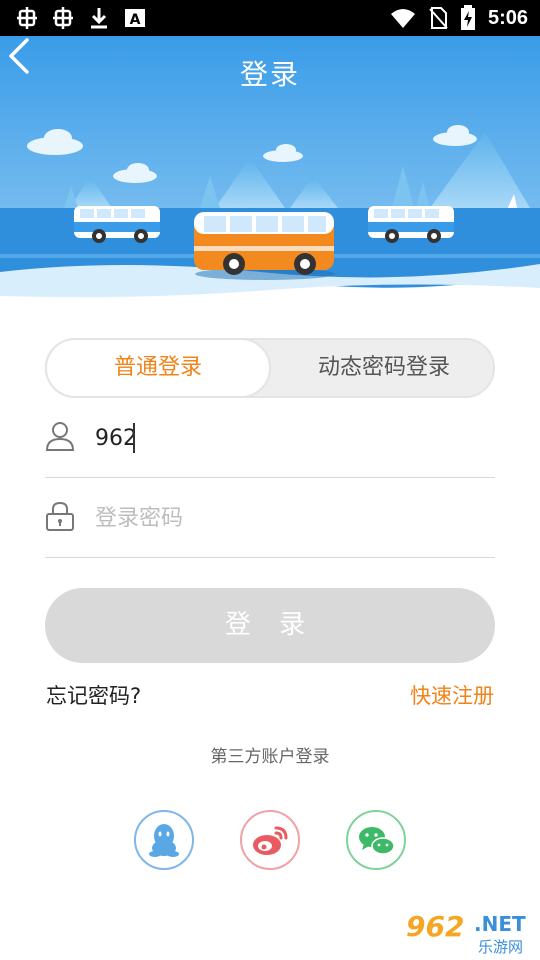 The height and width of the screenshot is (960, 540). What do you see at coordinates (60, 436) in the screenshot?
I see `user-icon` at bounding box center [60, 436].